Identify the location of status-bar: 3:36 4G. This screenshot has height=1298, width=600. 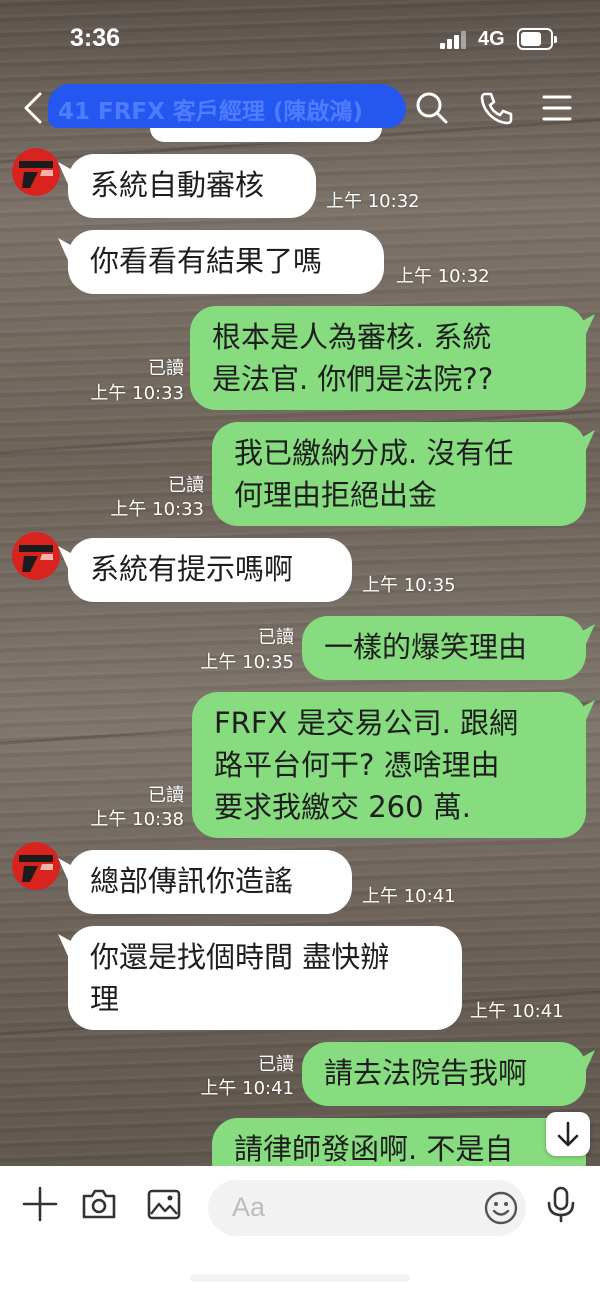
(300, 40).